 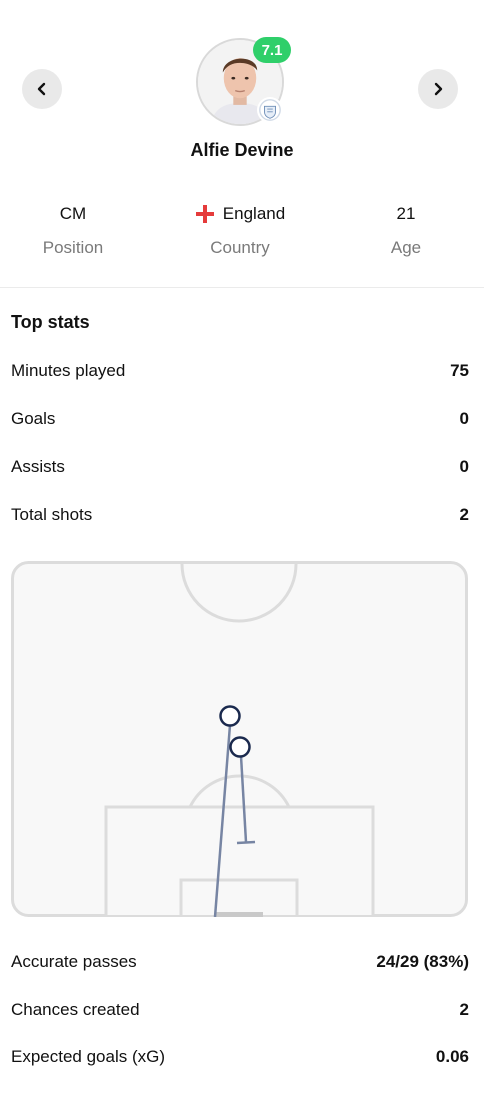 What do you see at coordinates (76, 230) in the screenshot?
I see `position-info: CM Position` at bounding box center [76, 230].